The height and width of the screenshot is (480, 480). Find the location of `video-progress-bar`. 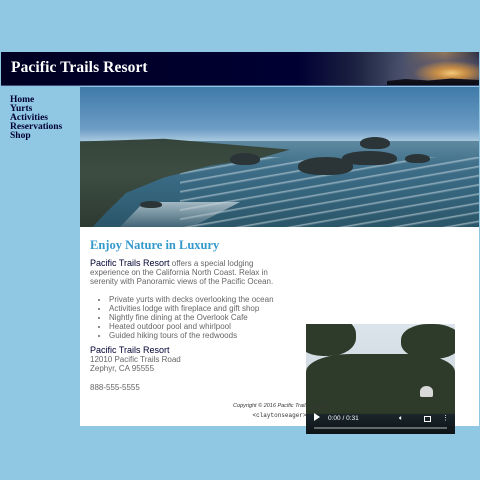

video-progress-bar is located at coordinates (380, 428).